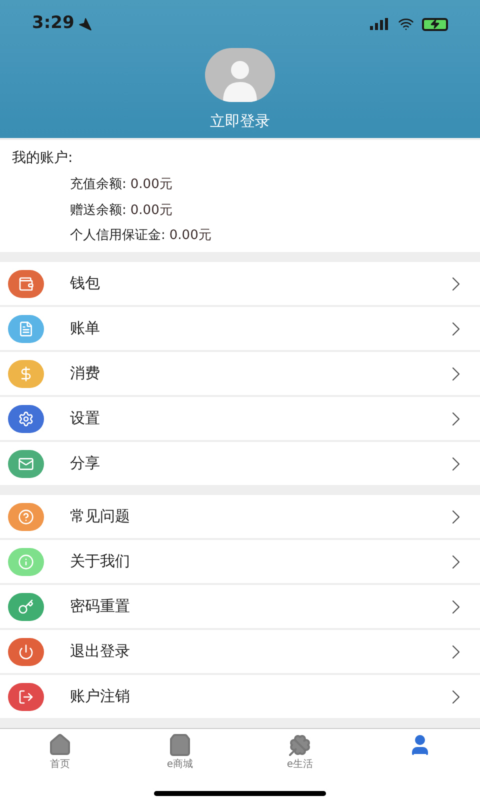 This screenshot has height=800, width=480. Describe the element at coordinates (435, 24) in the screenshot. I see `battery-icon` at that location.